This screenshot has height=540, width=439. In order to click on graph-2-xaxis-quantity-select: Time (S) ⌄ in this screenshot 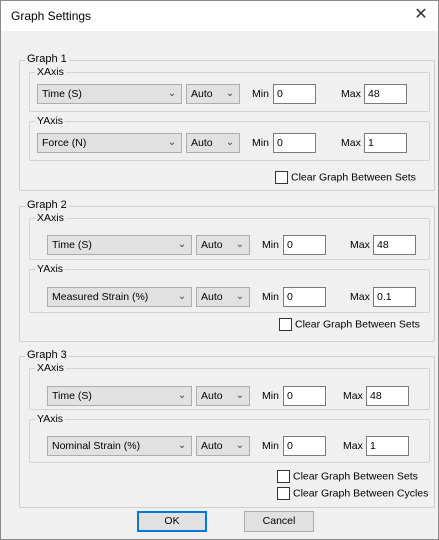, I will do `click(119, 245)`.